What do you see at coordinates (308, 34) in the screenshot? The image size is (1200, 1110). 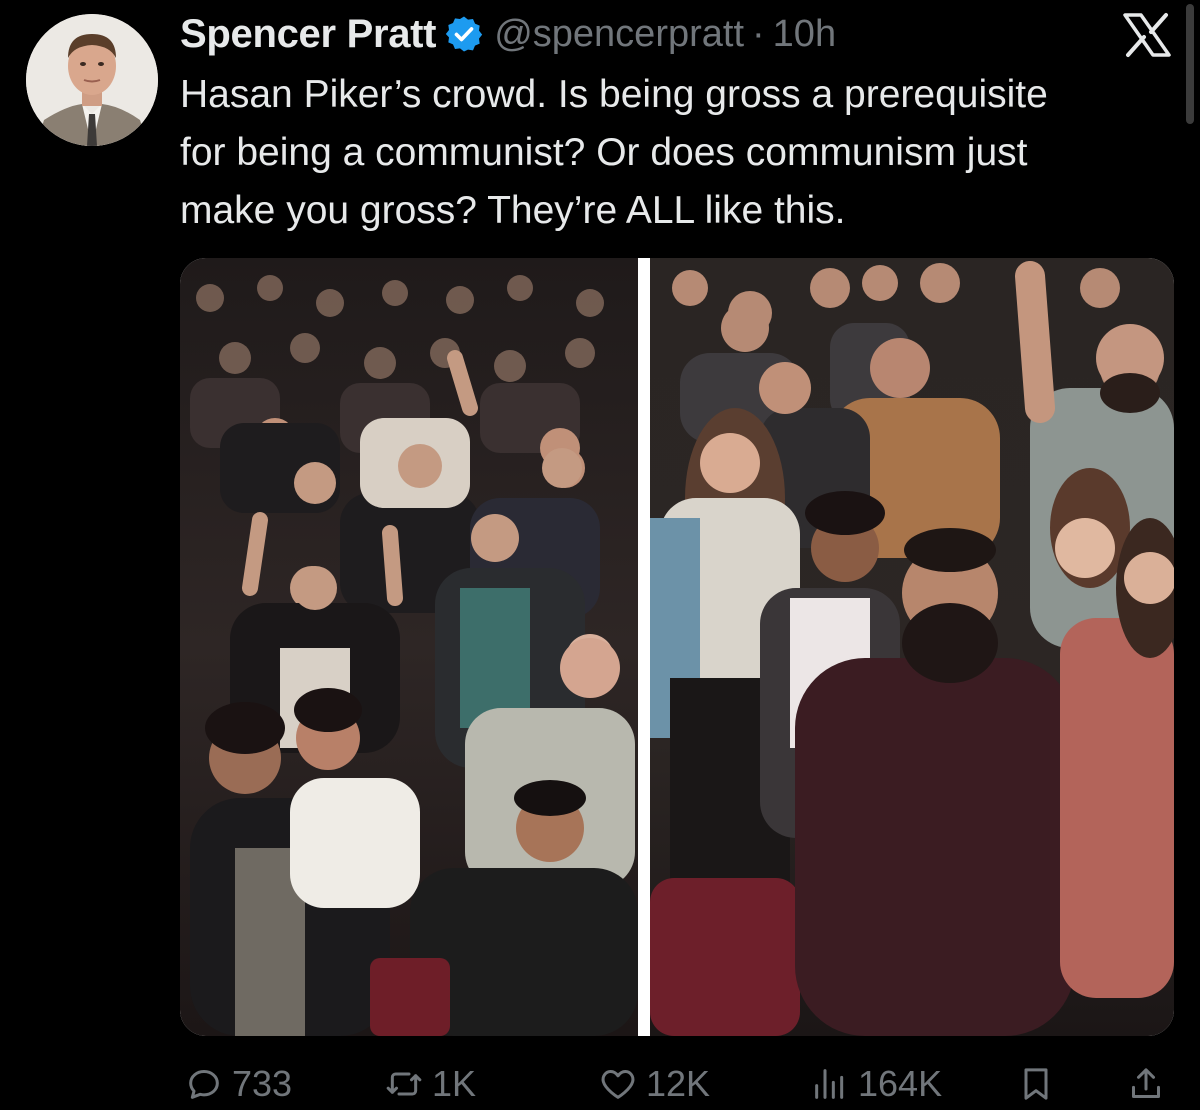 I see `display-name: Spencer Pratt` at bounding box center [308, 34].